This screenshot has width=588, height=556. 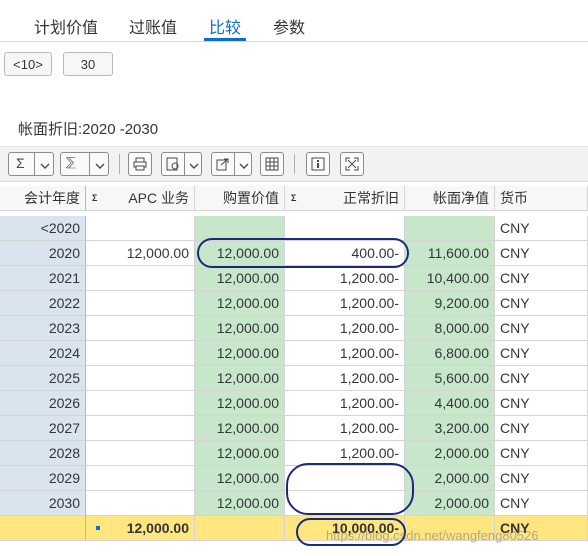 I want to click on cell-year: 2028, so click(x=43, y=453).